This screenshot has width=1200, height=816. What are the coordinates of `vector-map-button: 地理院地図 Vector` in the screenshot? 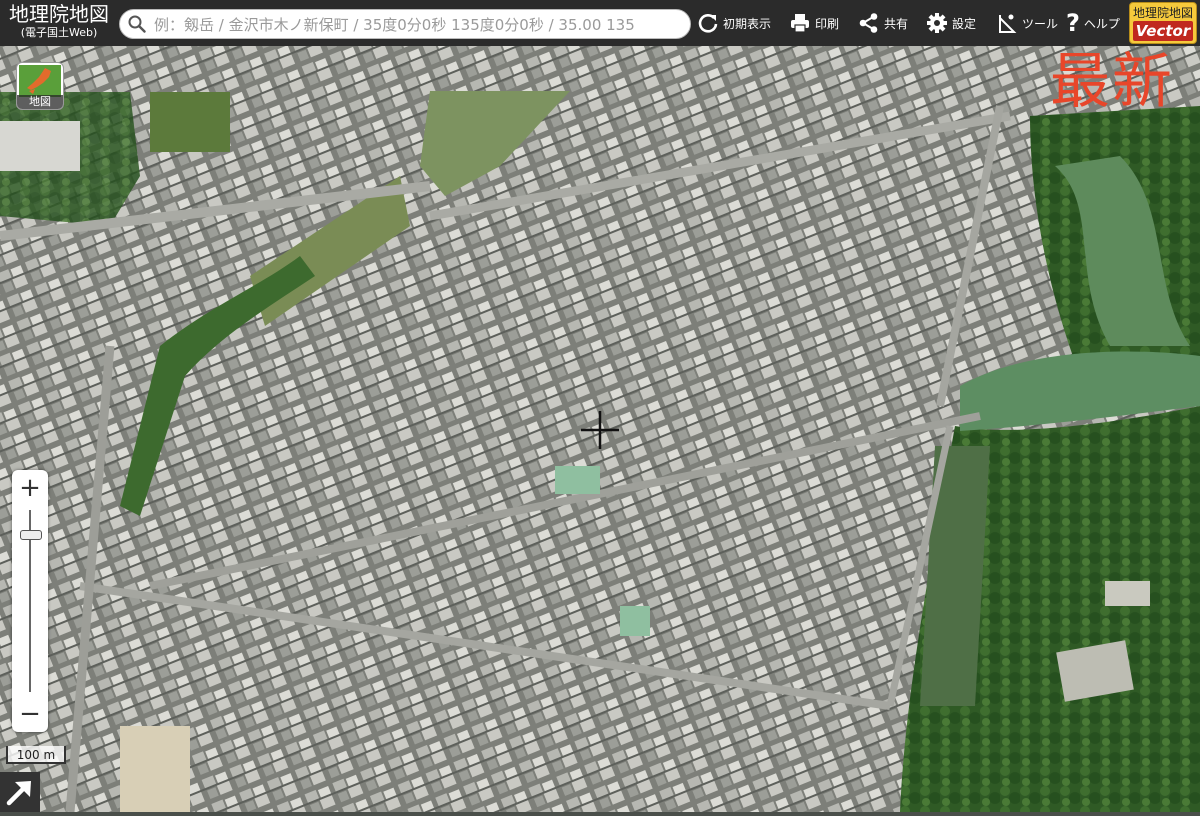 It's located at (1163, 23).